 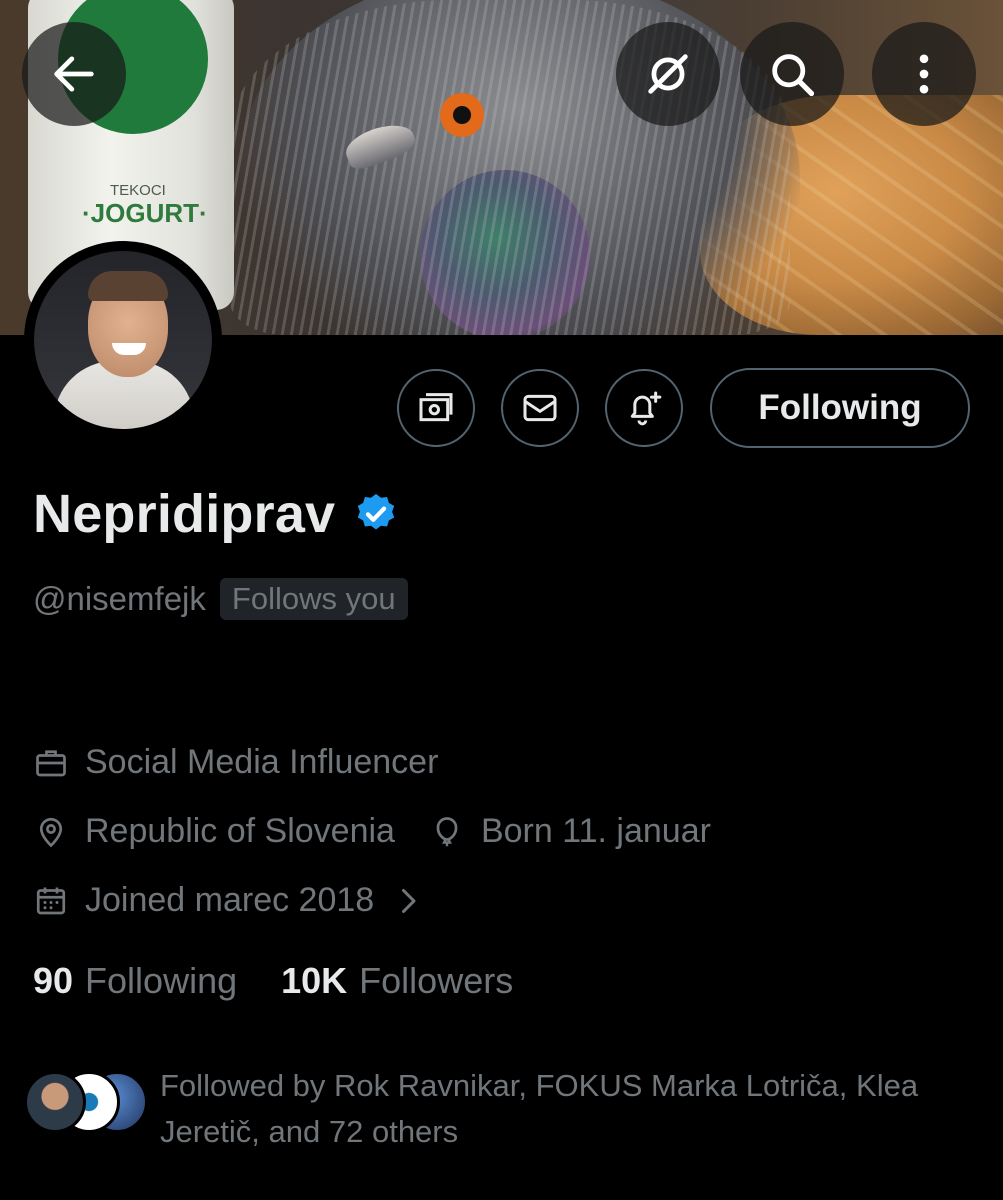 I want to click on followers-label: Followers, so click(x=436, y=980).